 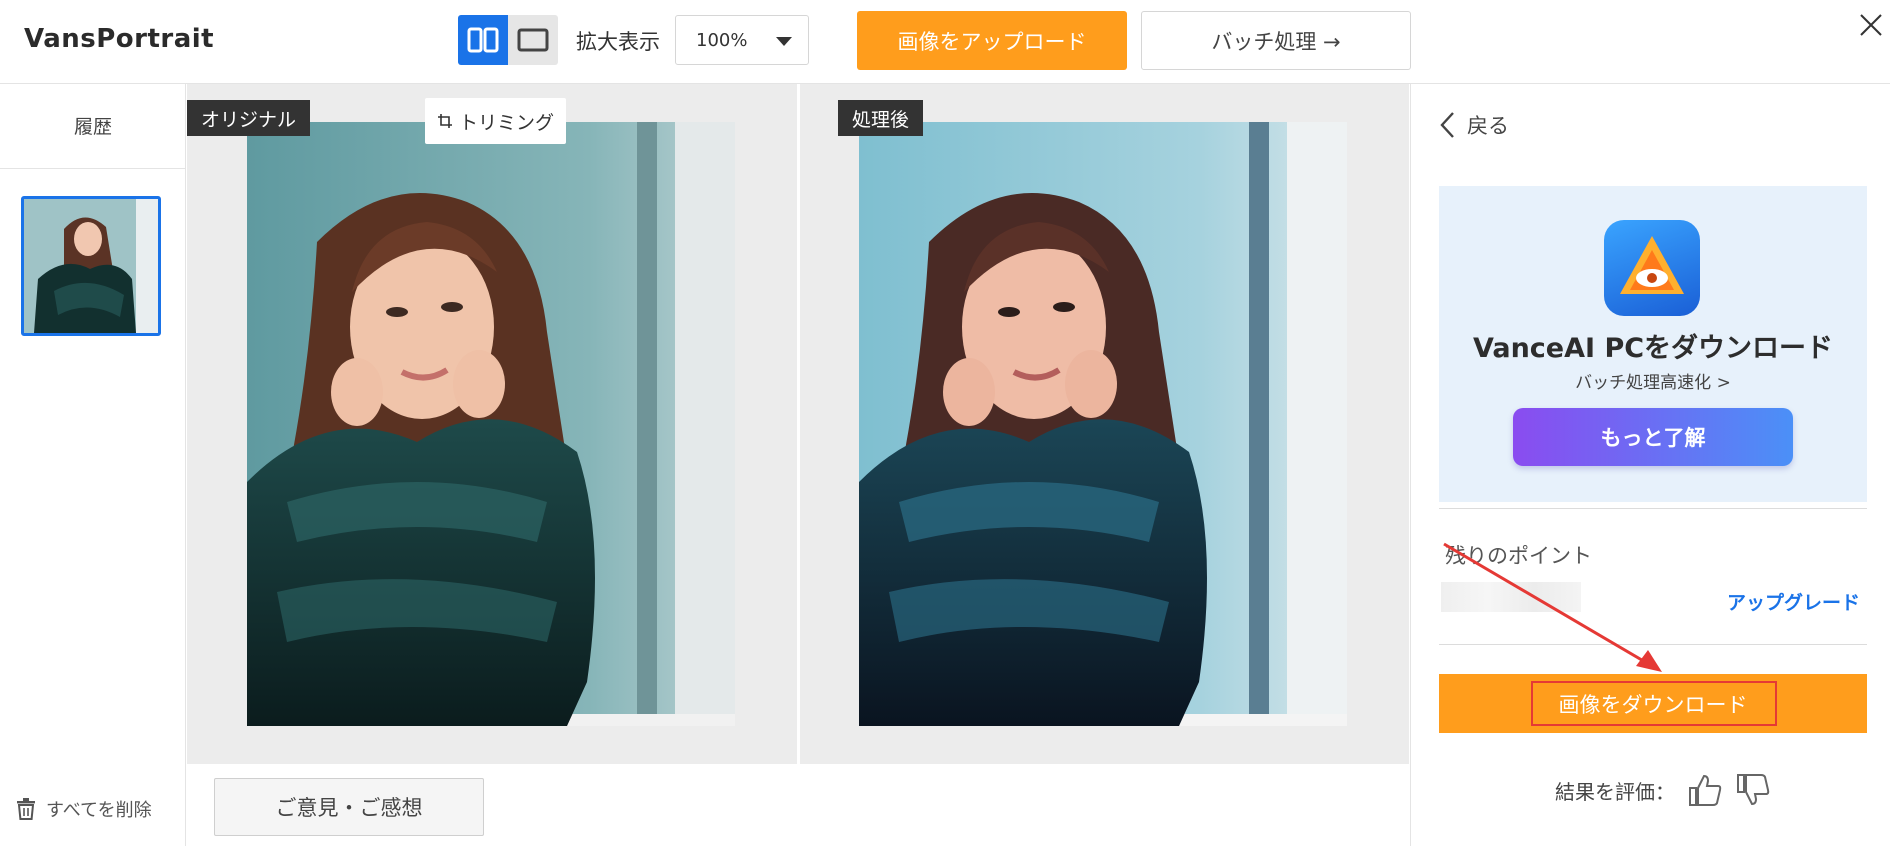 I want to click on promo-card: VanceAI PCをダウンロード バッチ処理高速化 > もっと了解, so click(x=1653, y=344).